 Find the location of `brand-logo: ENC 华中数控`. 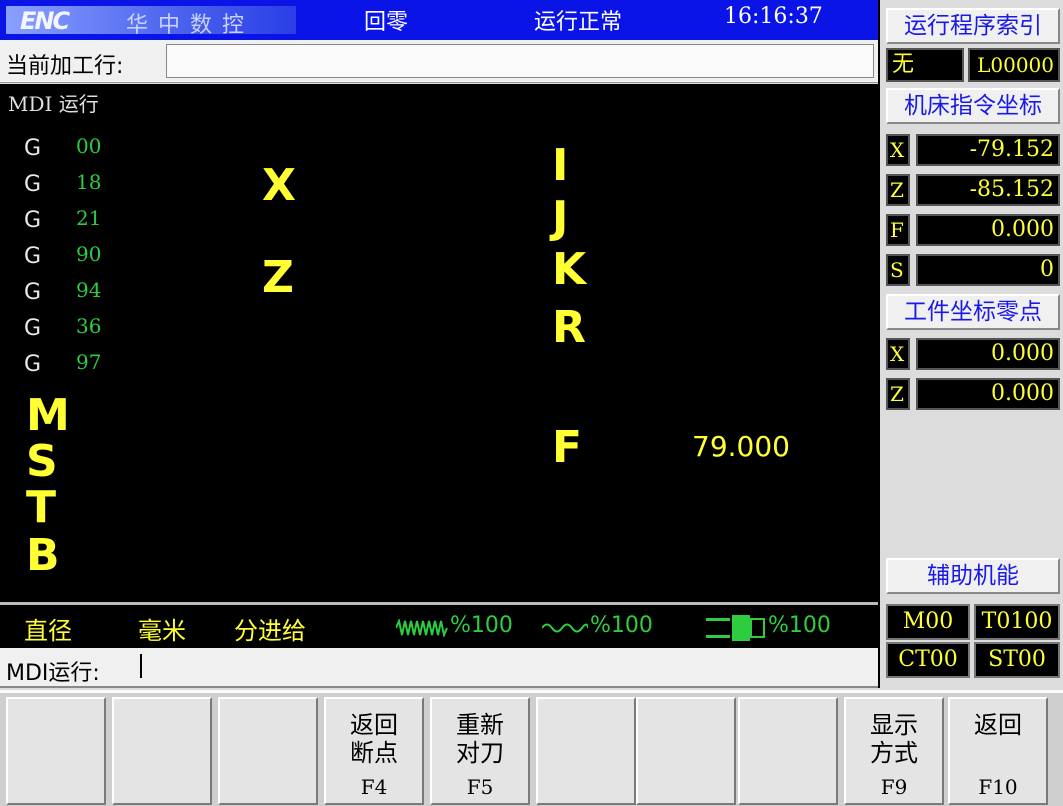

brand-logo: ENC 华中数控 is located at coordinates (151, 22).